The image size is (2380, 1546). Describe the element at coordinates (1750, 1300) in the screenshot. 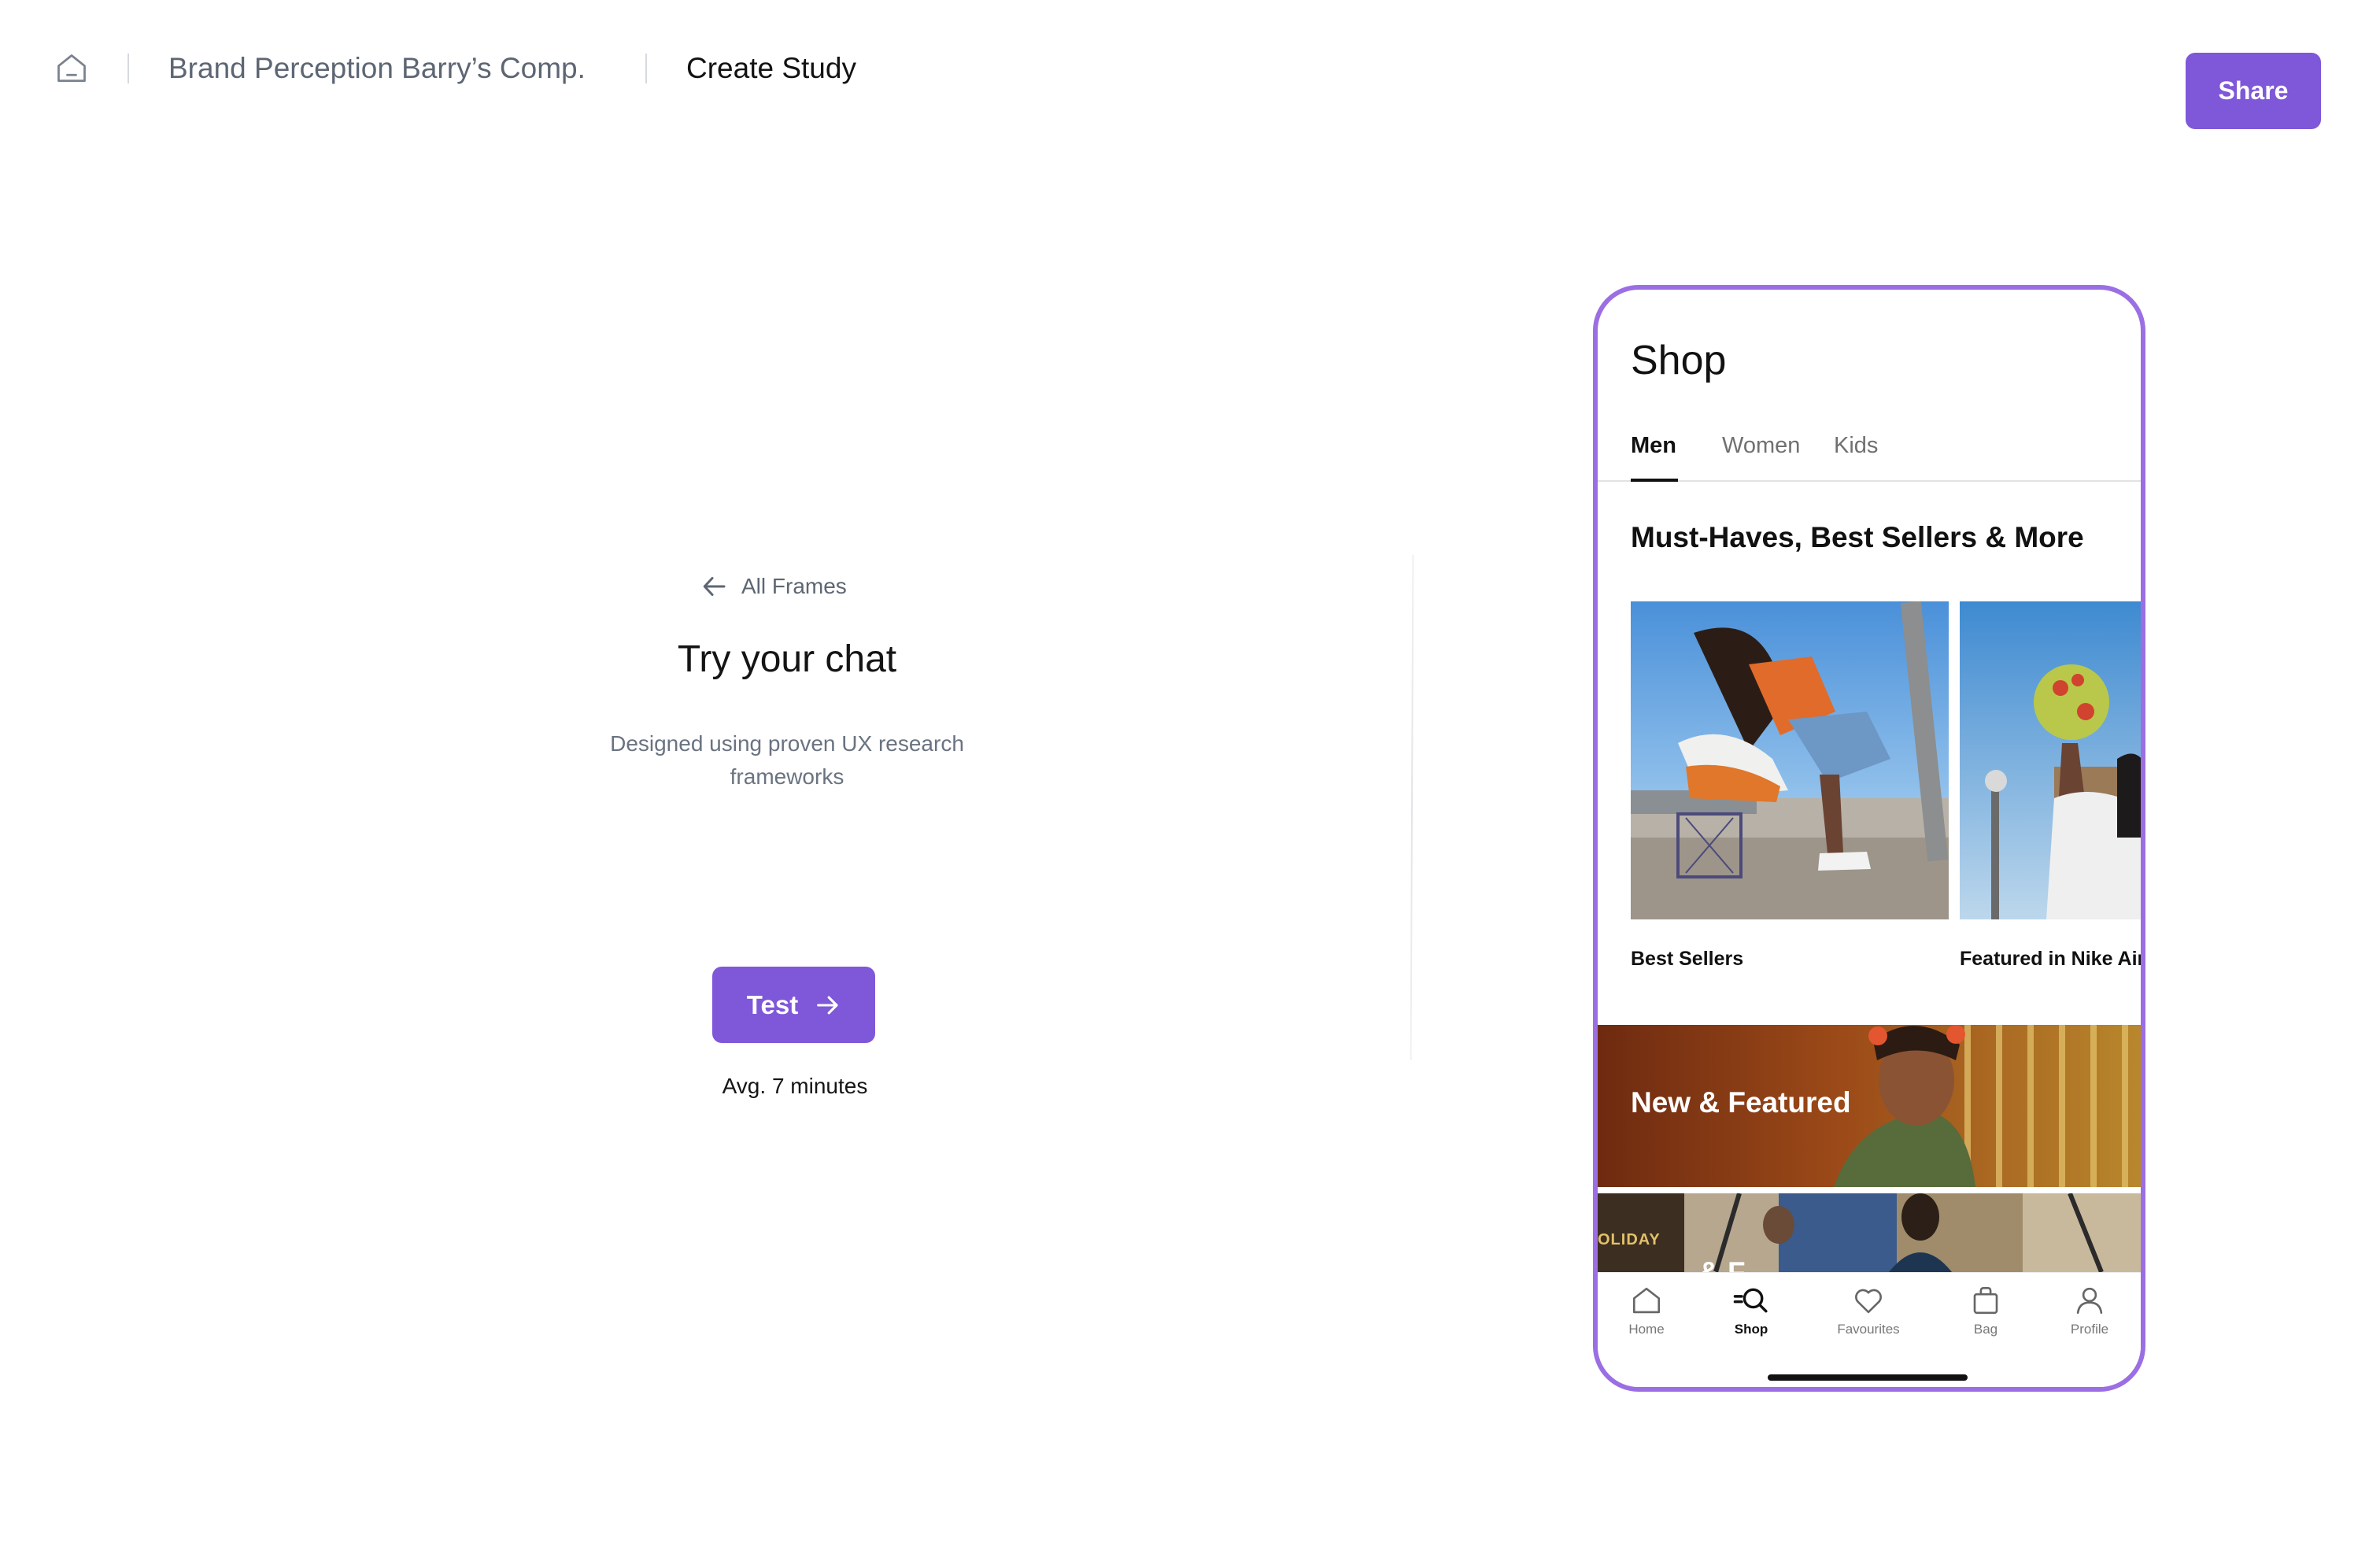

I see `search-icon` at that location.